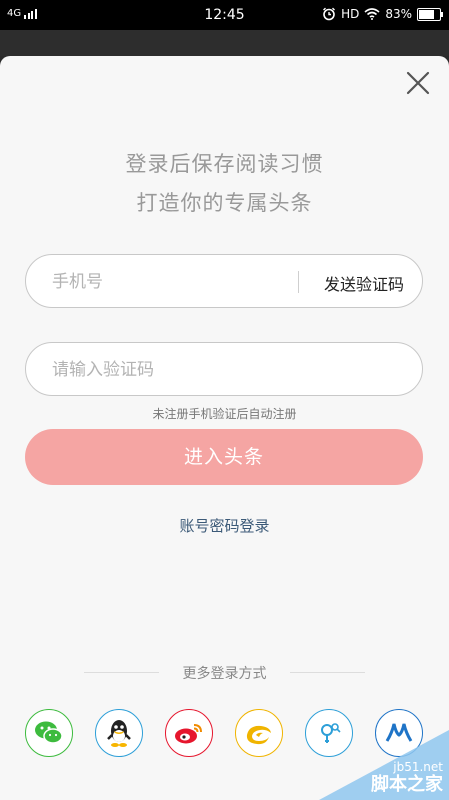 The width and height of the screenshot is (449, 800). Describe the element at coordinates (224, 414) in the screenshot. I see `auto-register-hint: 未注册手机验证后自动注册` at that location.